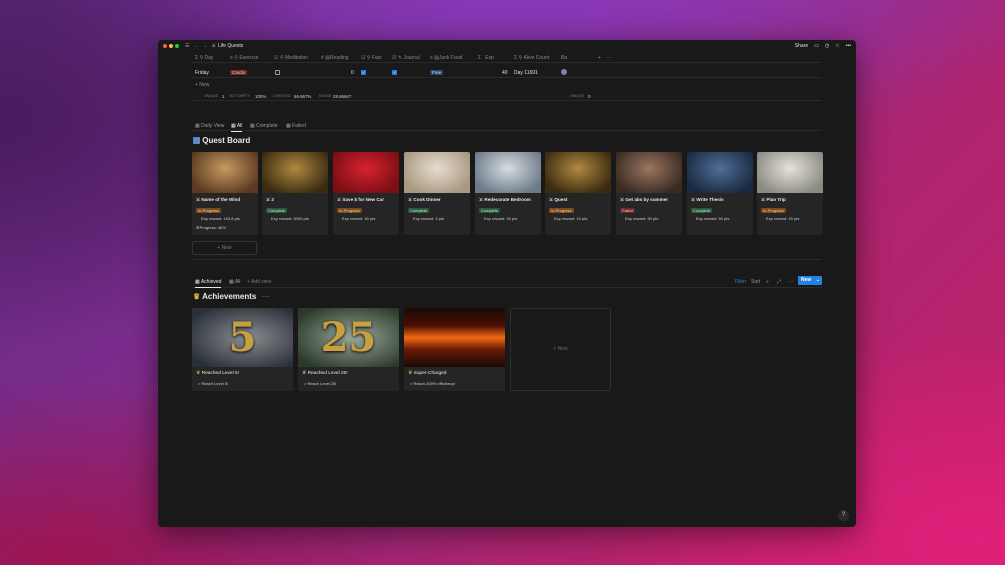 The width and height of the screenshot is (1005, 565). What do you see at coordinates (767, 282) in the screenshot?
I see `search-icon: ⌕` at bounding box center [767, 282].